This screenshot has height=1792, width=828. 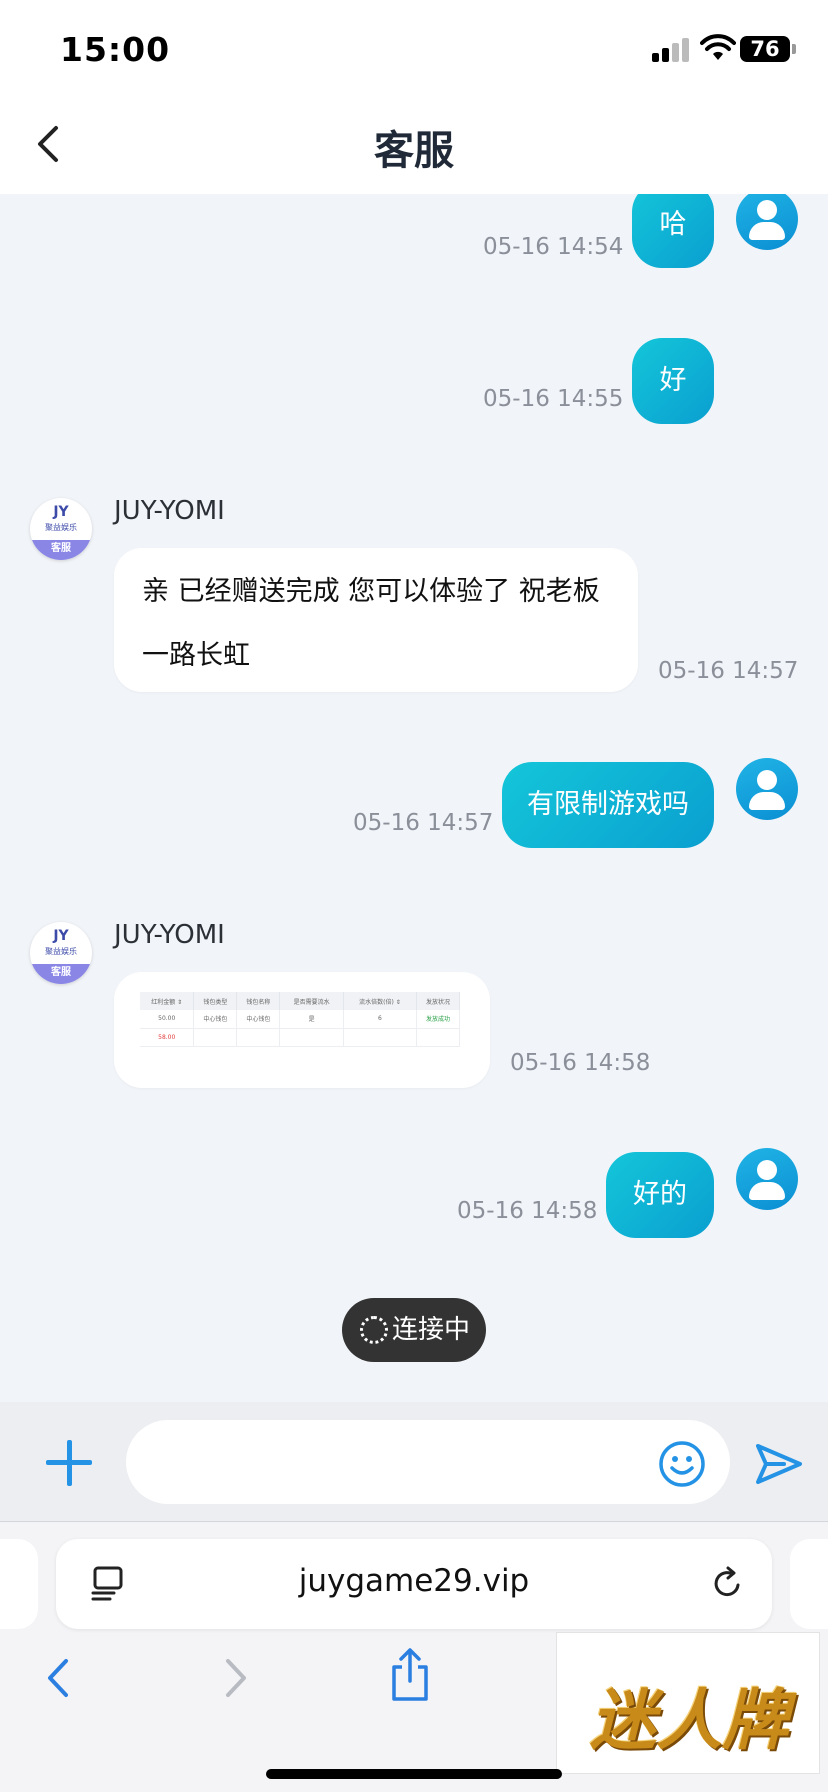 I want to click on cellular-signal-icon, so click(x=672, y=50).